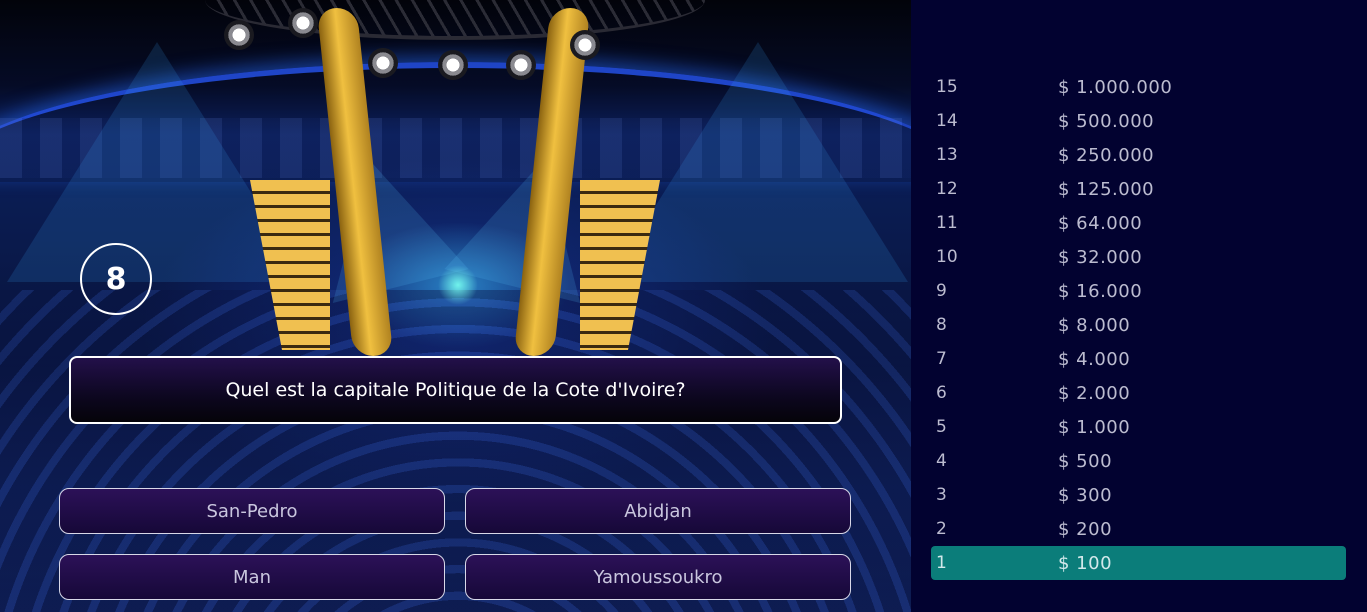  Describe the element at coordinates (1085, 563) in the screenshot. I see `ladder-amount: $ 100` at that location.